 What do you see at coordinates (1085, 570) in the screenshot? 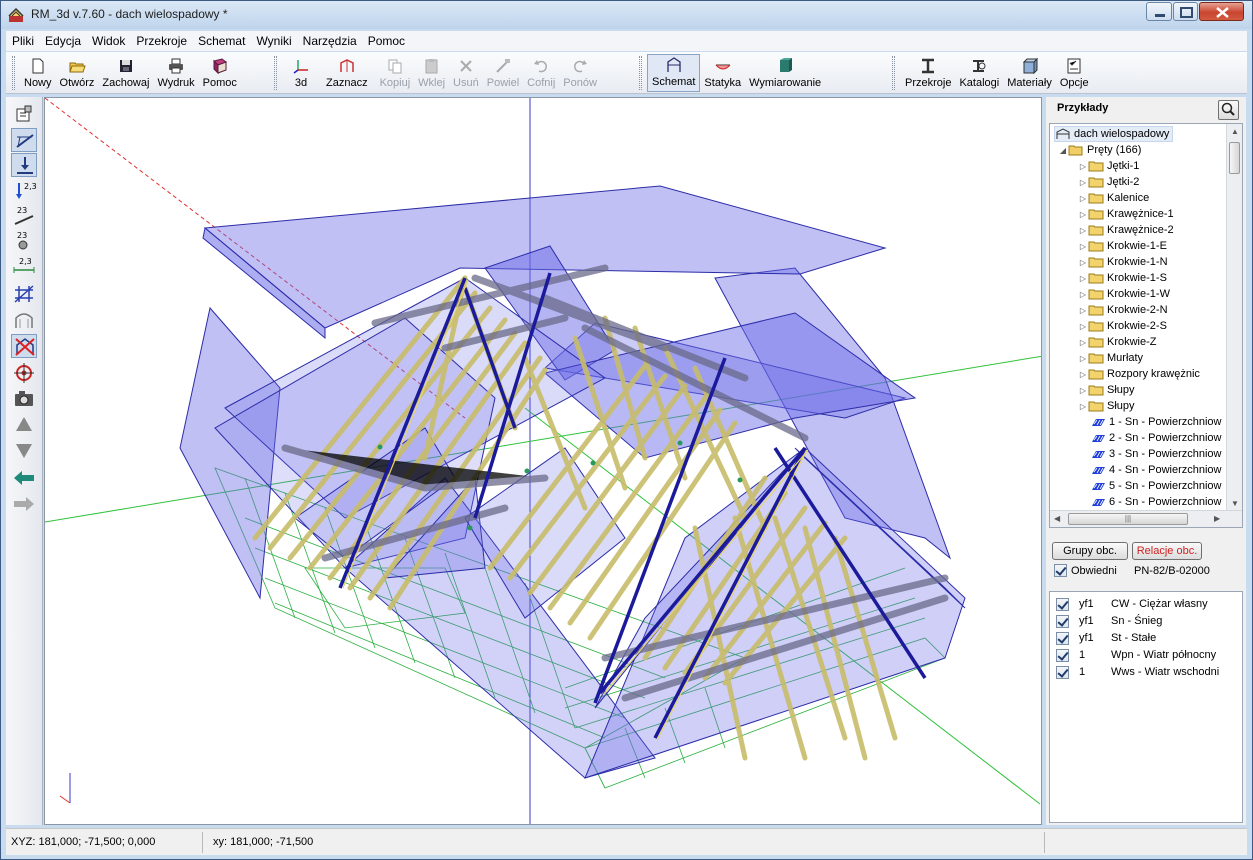
I see `envelopes-checkbox-row: Obwiedni` at bounding box center [1085, 570].